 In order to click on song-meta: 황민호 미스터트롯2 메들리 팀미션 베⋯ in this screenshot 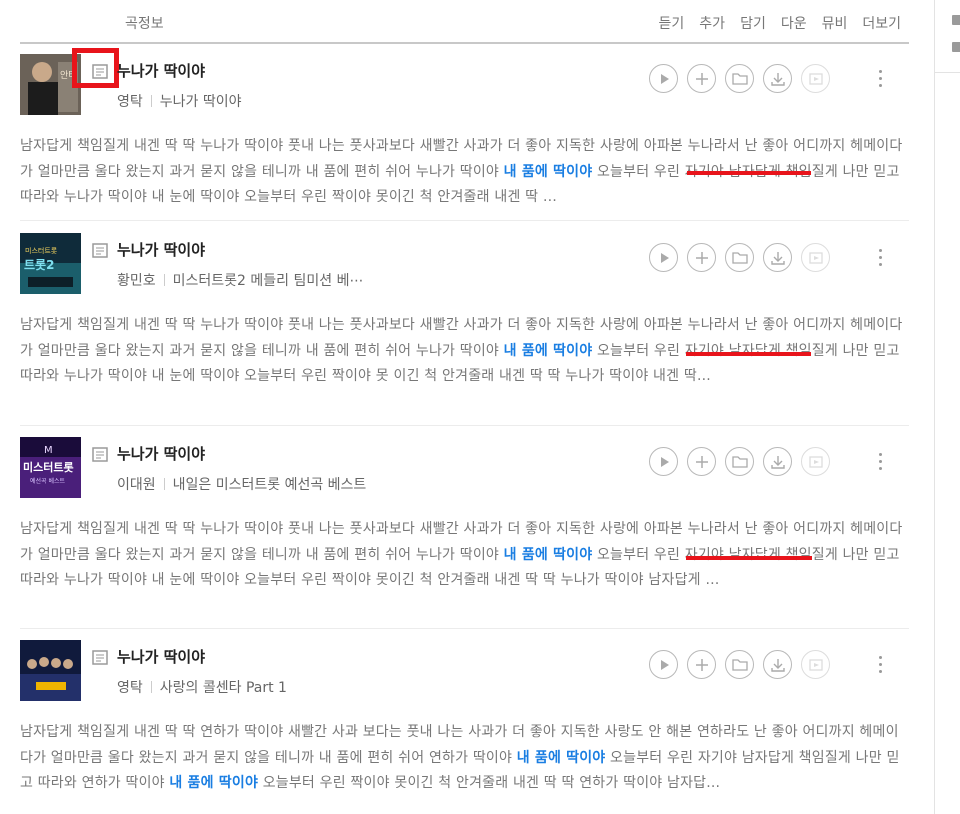, I will do `click(240, 280)`.